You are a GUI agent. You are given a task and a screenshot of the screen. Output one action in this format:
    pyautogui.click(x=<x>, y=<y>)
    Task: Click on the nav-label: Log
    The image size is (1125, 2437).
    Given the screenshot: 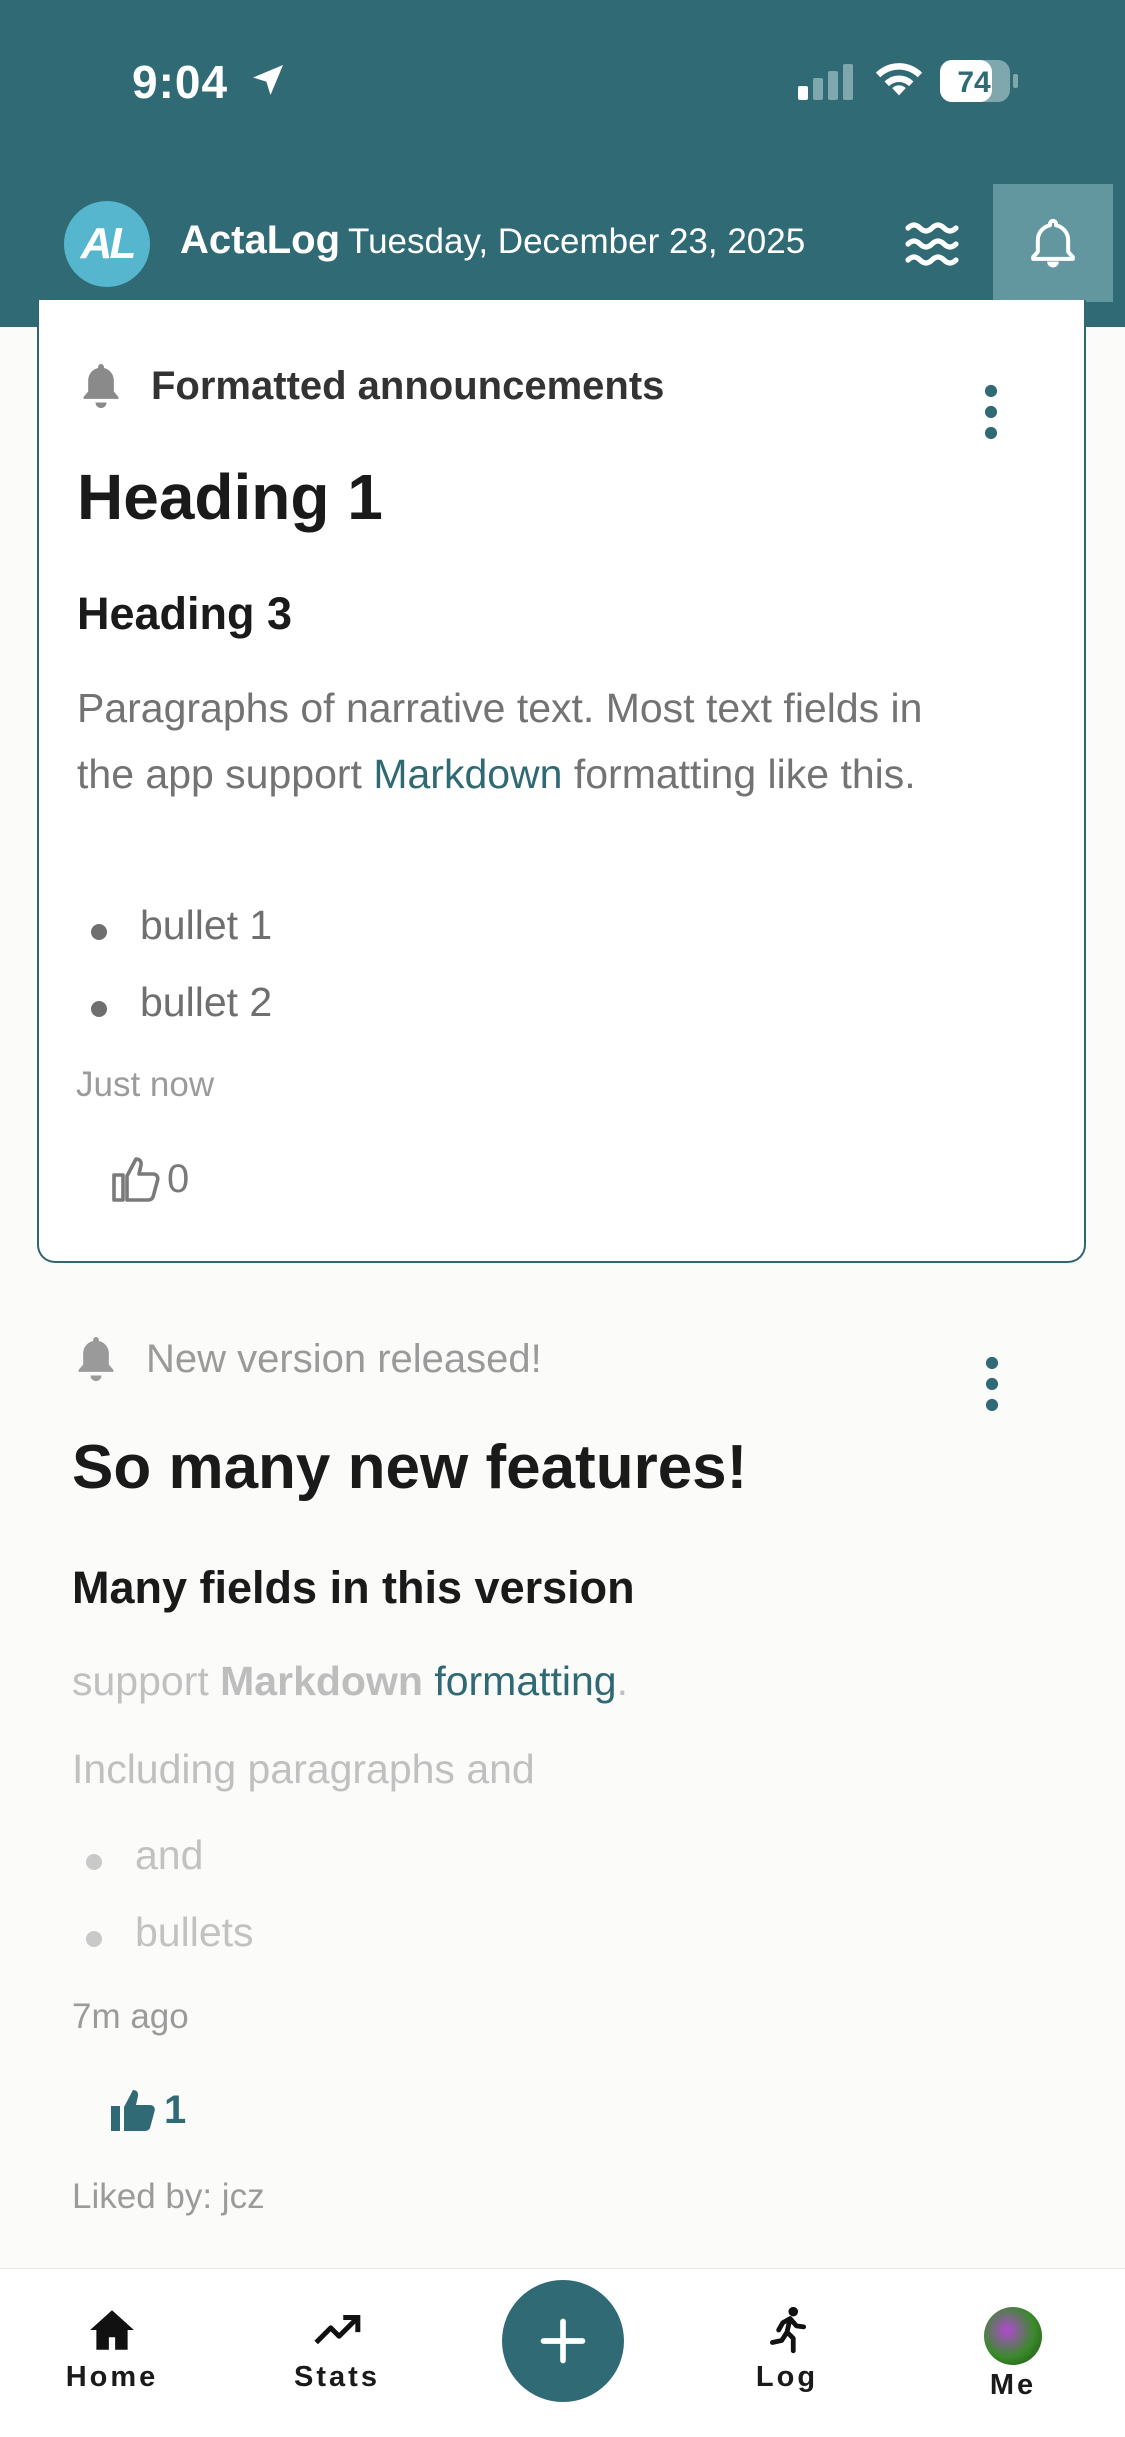 What is the action you would take?
    pyautogui.click(x=787, y=2377)
    